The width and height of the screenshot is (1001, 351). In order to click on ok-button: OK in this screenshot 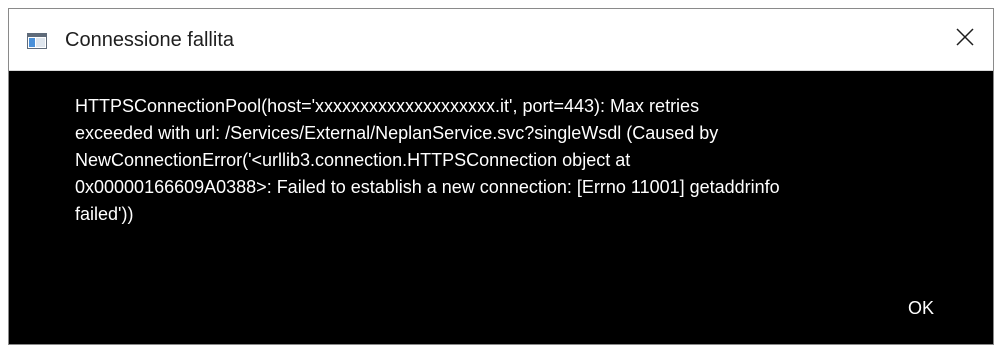, I will do `click(921, 307)`.